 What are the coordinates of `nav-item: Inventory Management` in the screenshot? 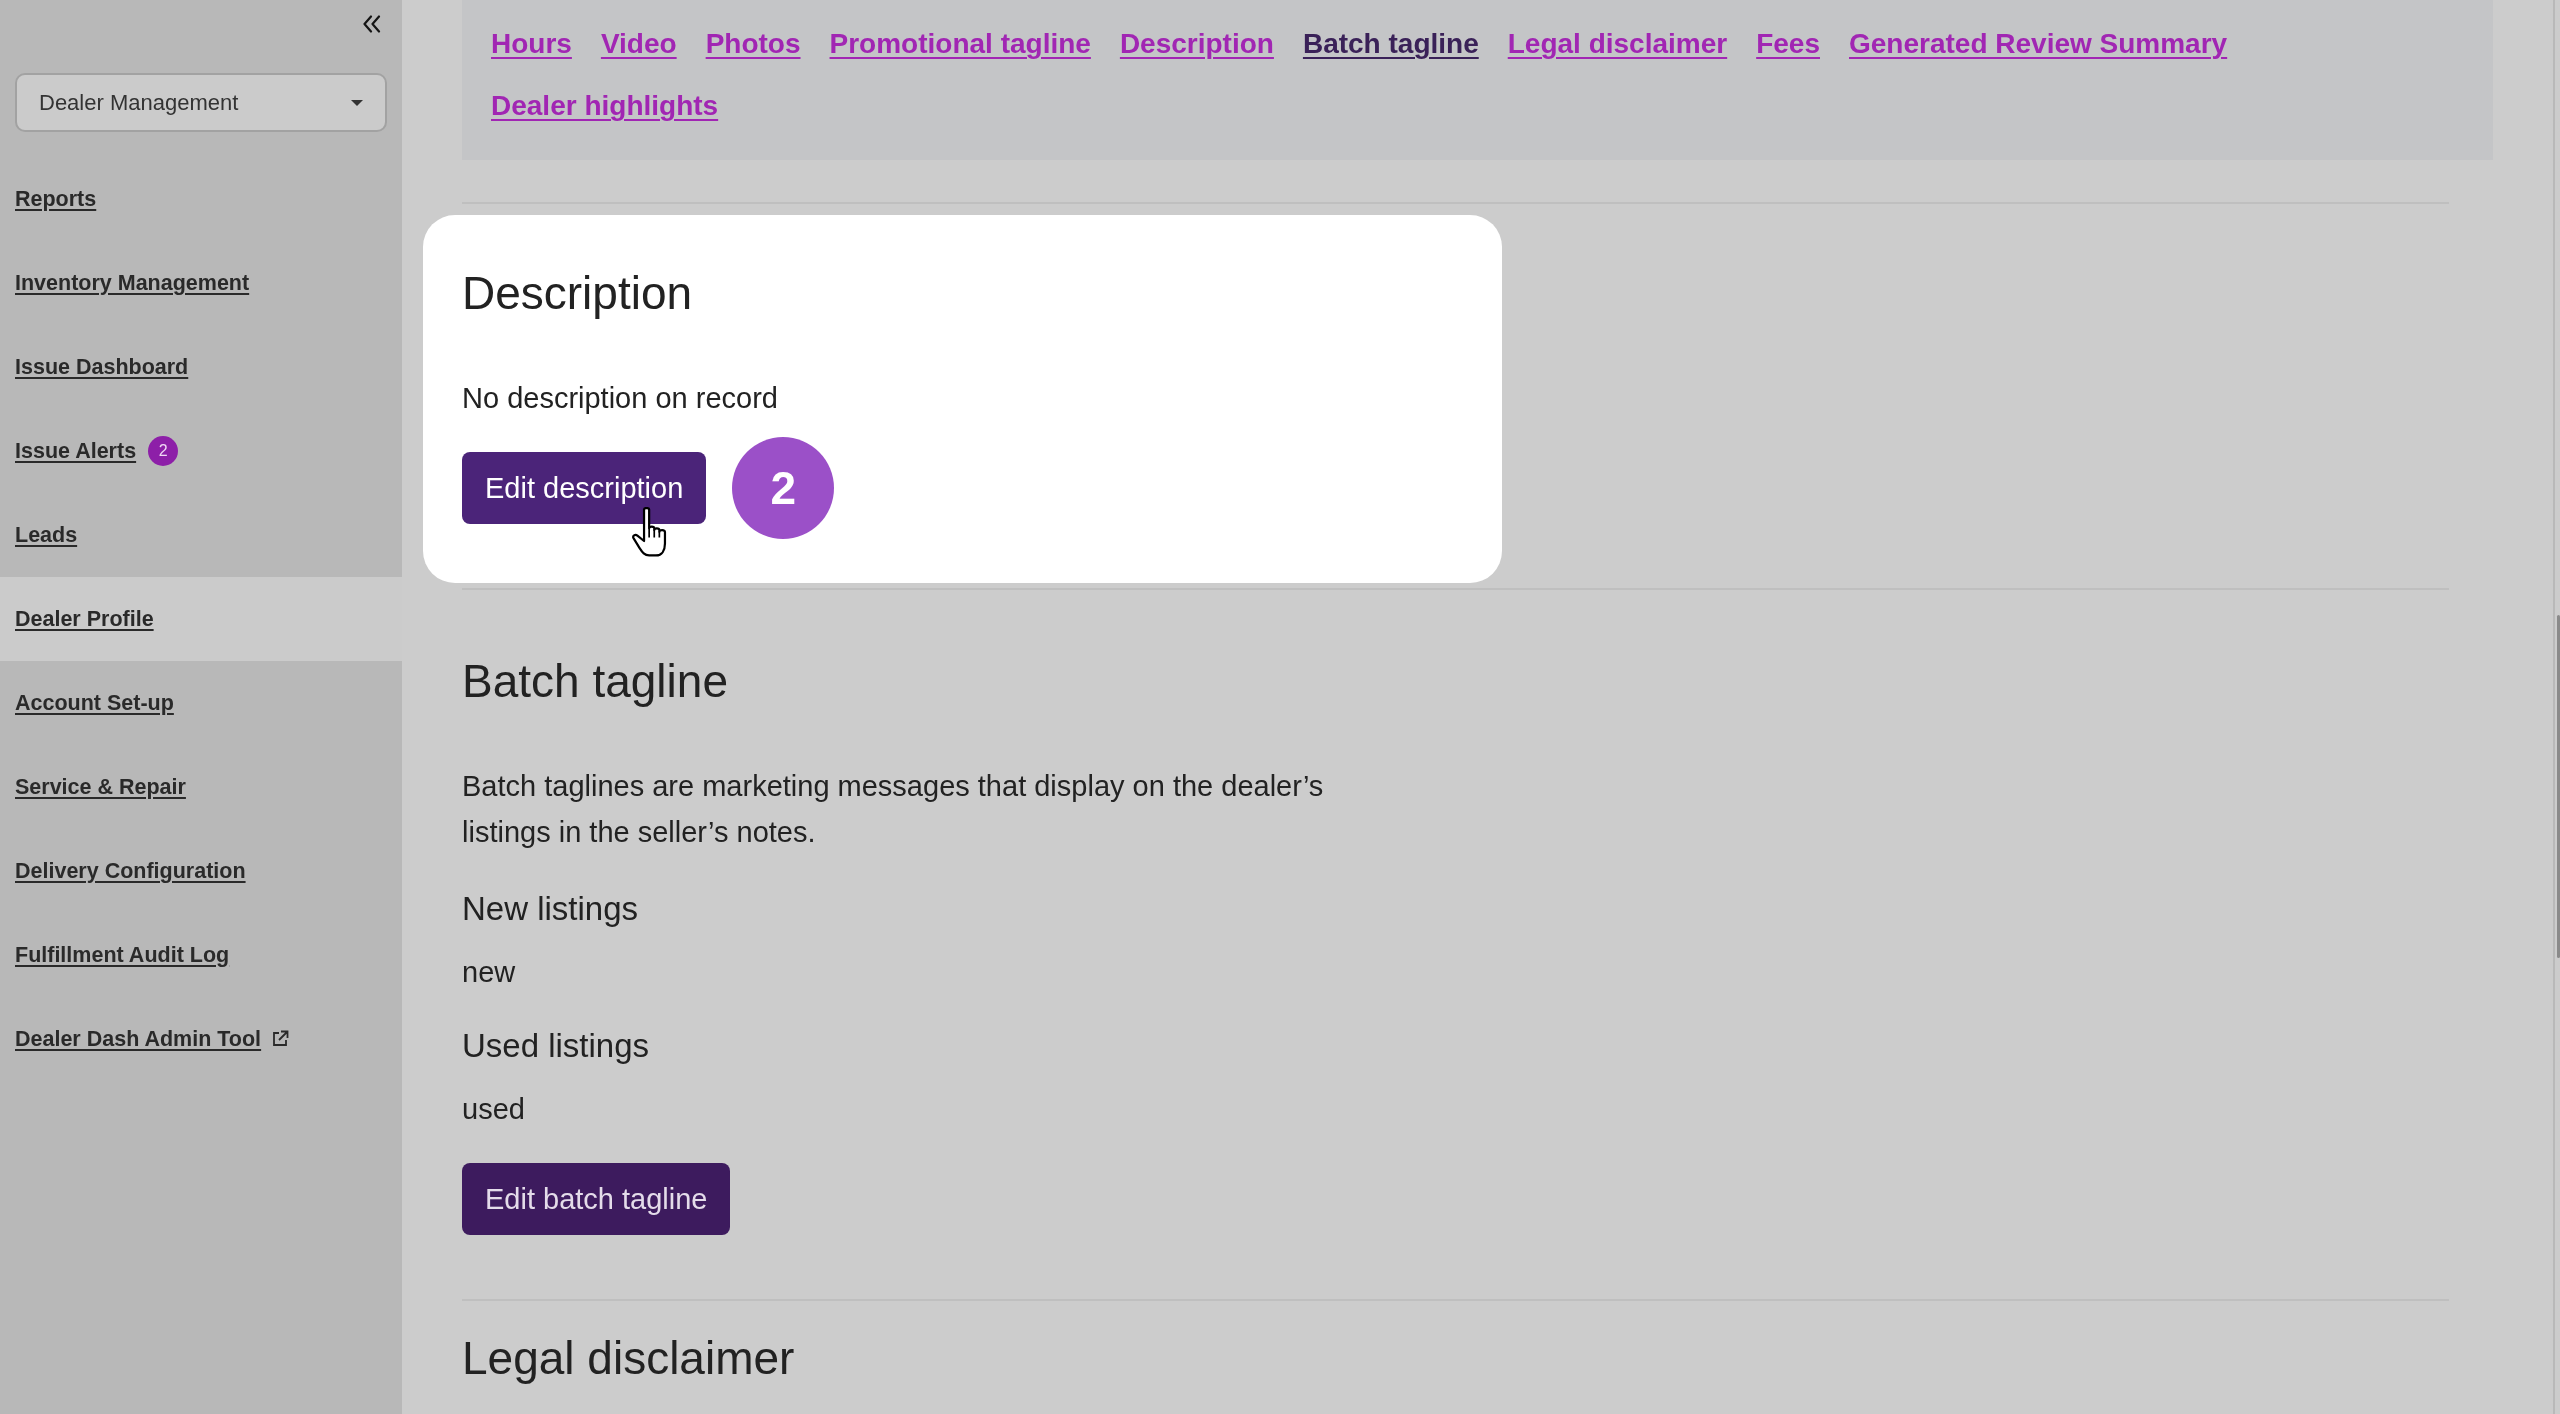 It's located at (201, 283).